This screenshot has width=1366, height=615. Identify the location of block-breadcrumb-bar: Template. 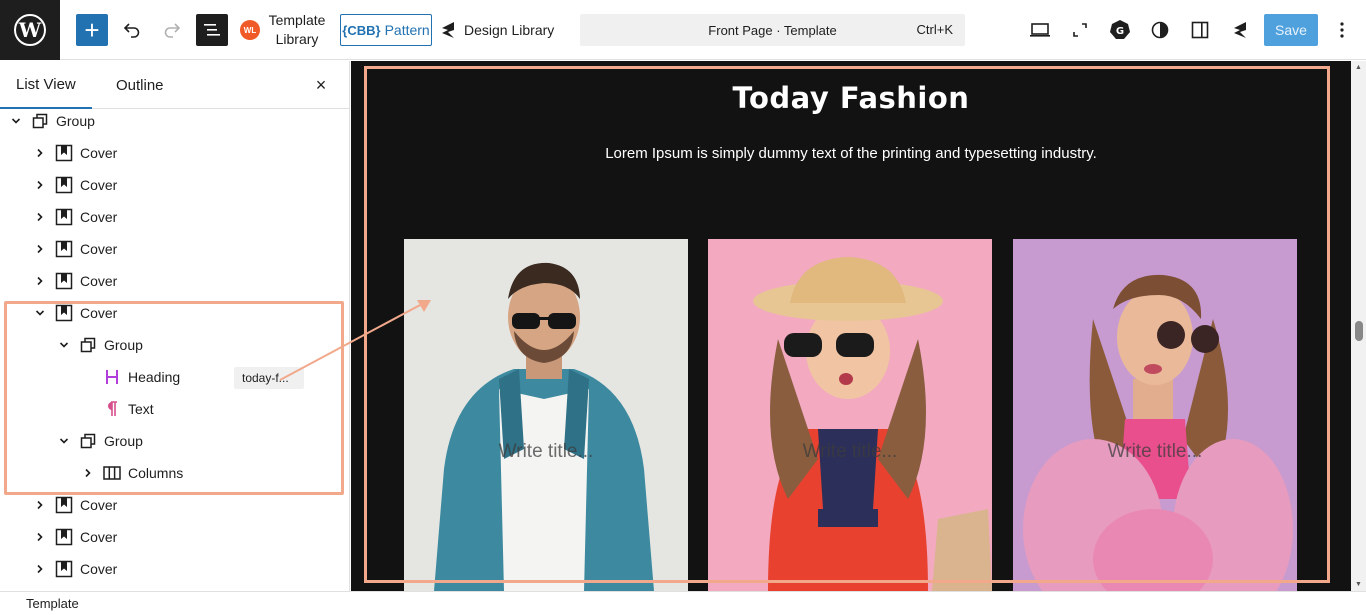
(683, 603).